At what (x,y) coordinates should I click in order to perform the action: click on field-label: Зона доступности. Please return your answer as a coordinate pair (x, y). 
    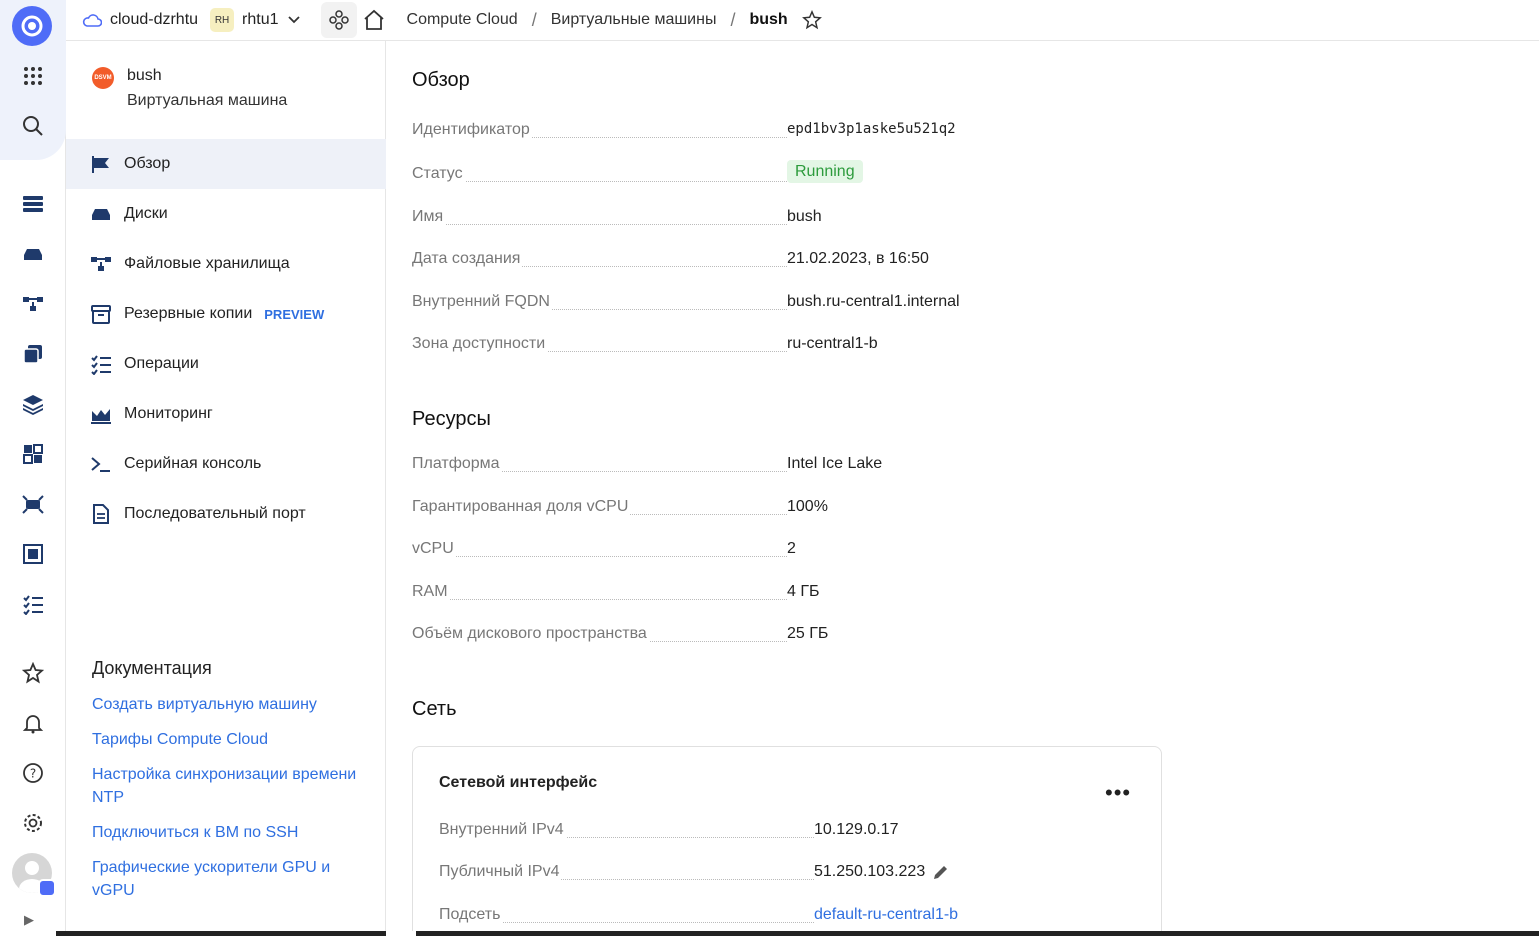
    Looking at the image, I should click on (480, 344).